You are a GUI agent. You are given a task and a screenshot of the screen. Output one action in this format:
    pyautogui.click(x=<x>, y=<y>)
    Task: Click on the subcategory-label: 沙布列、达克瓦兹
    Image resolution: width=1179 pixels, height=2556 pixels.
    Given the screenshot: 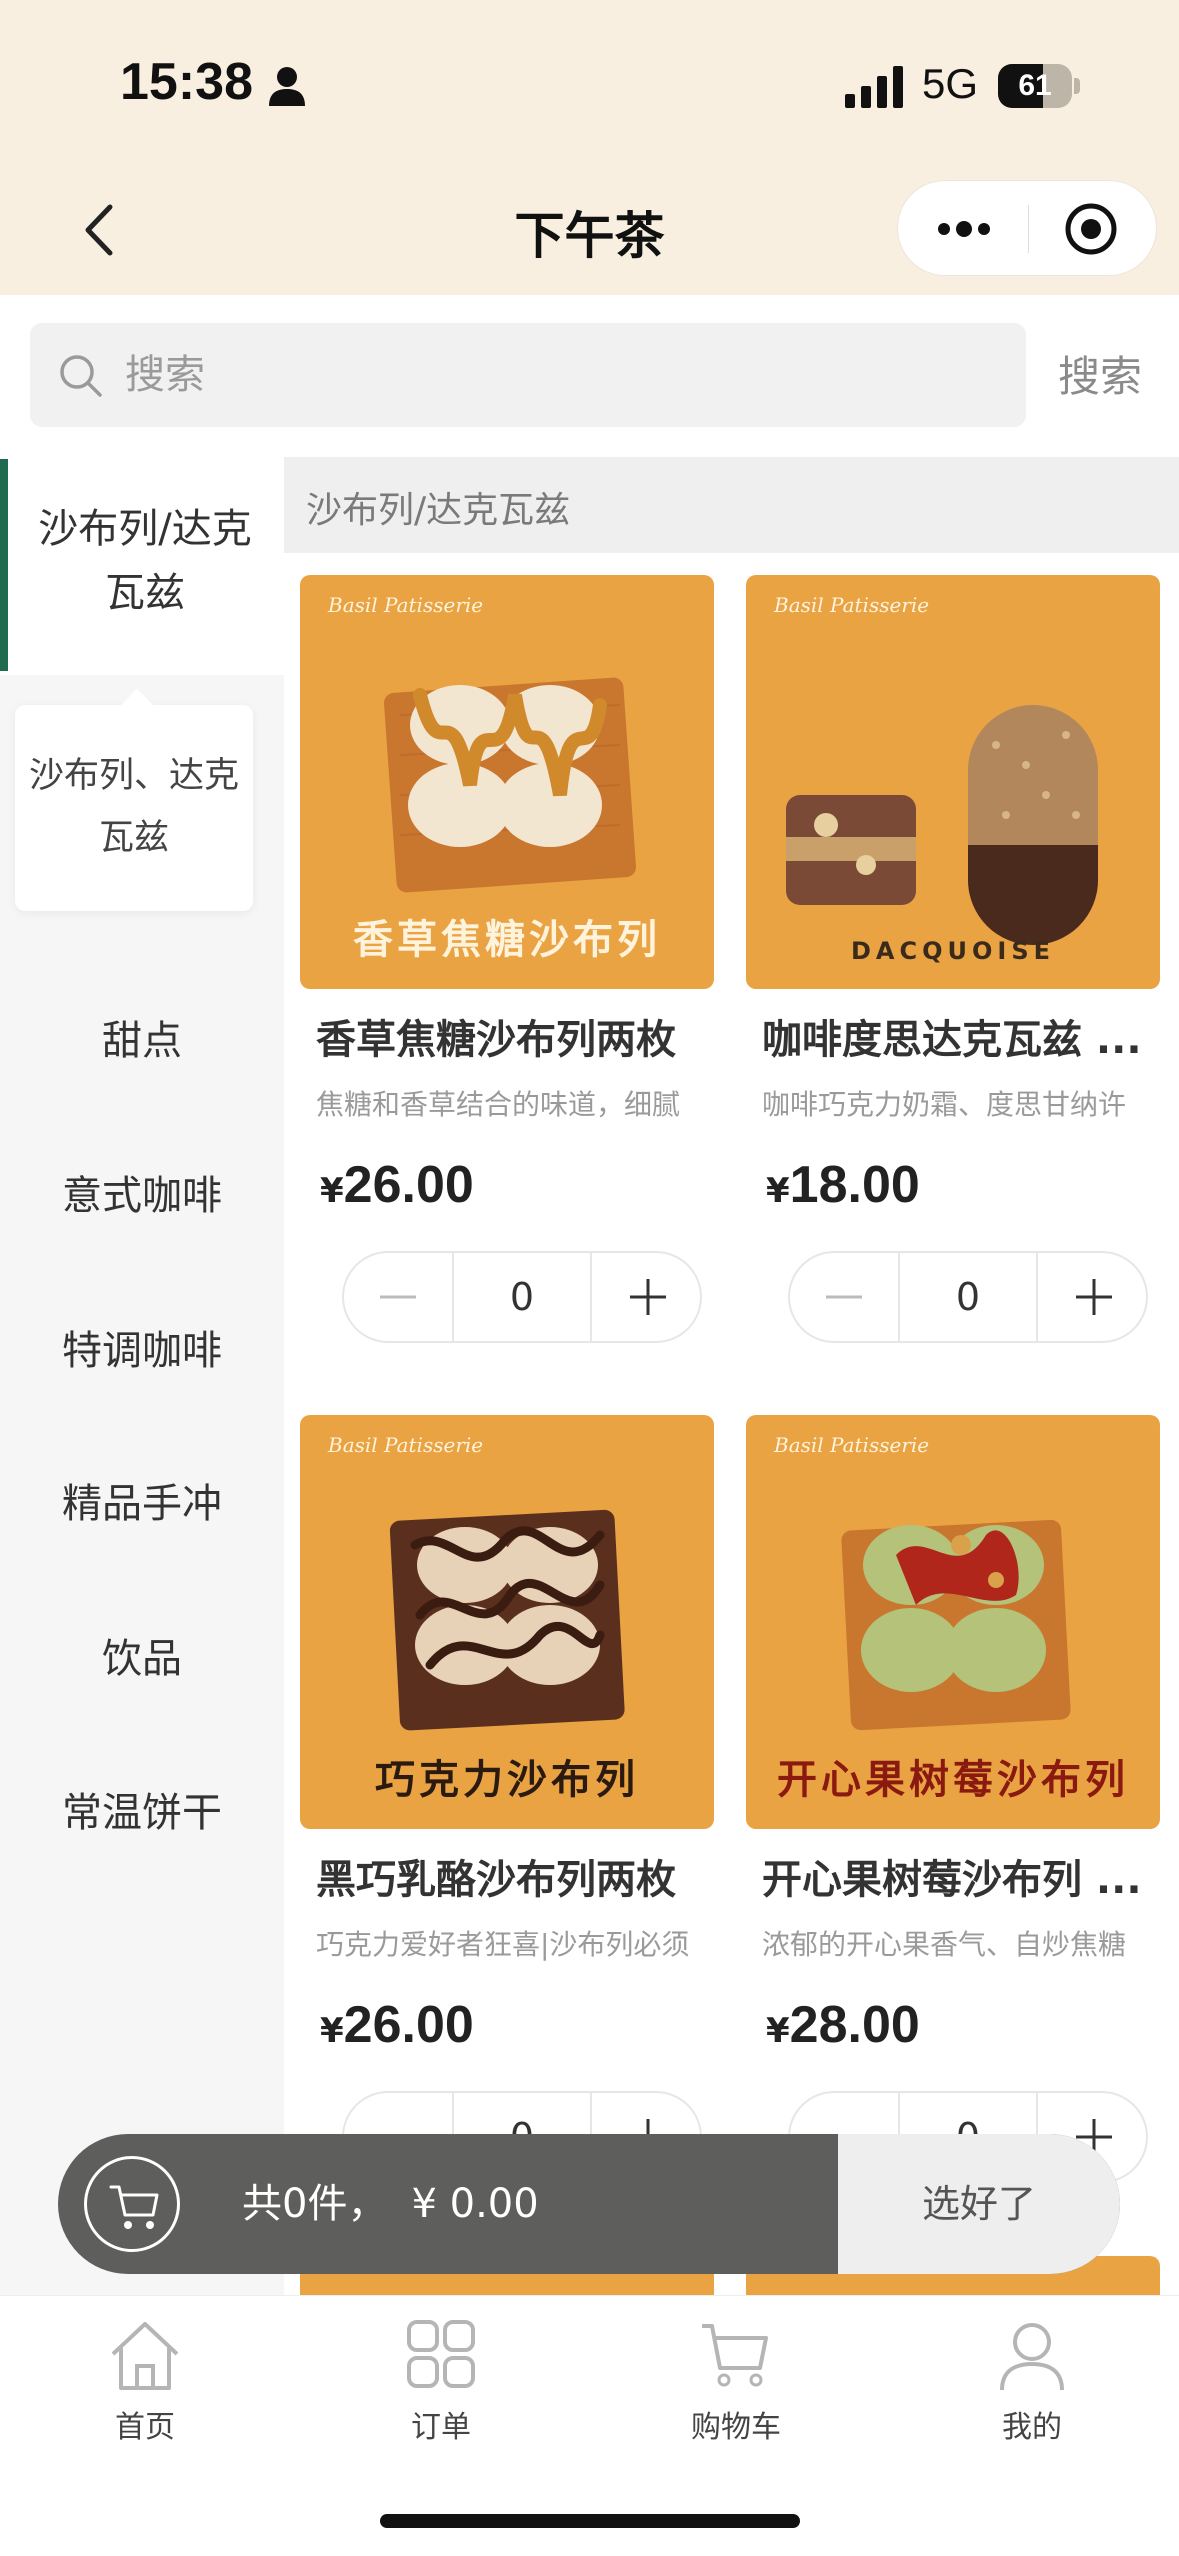 What is the action you would take?
    pyautogui.click(x=133, y=807)
    